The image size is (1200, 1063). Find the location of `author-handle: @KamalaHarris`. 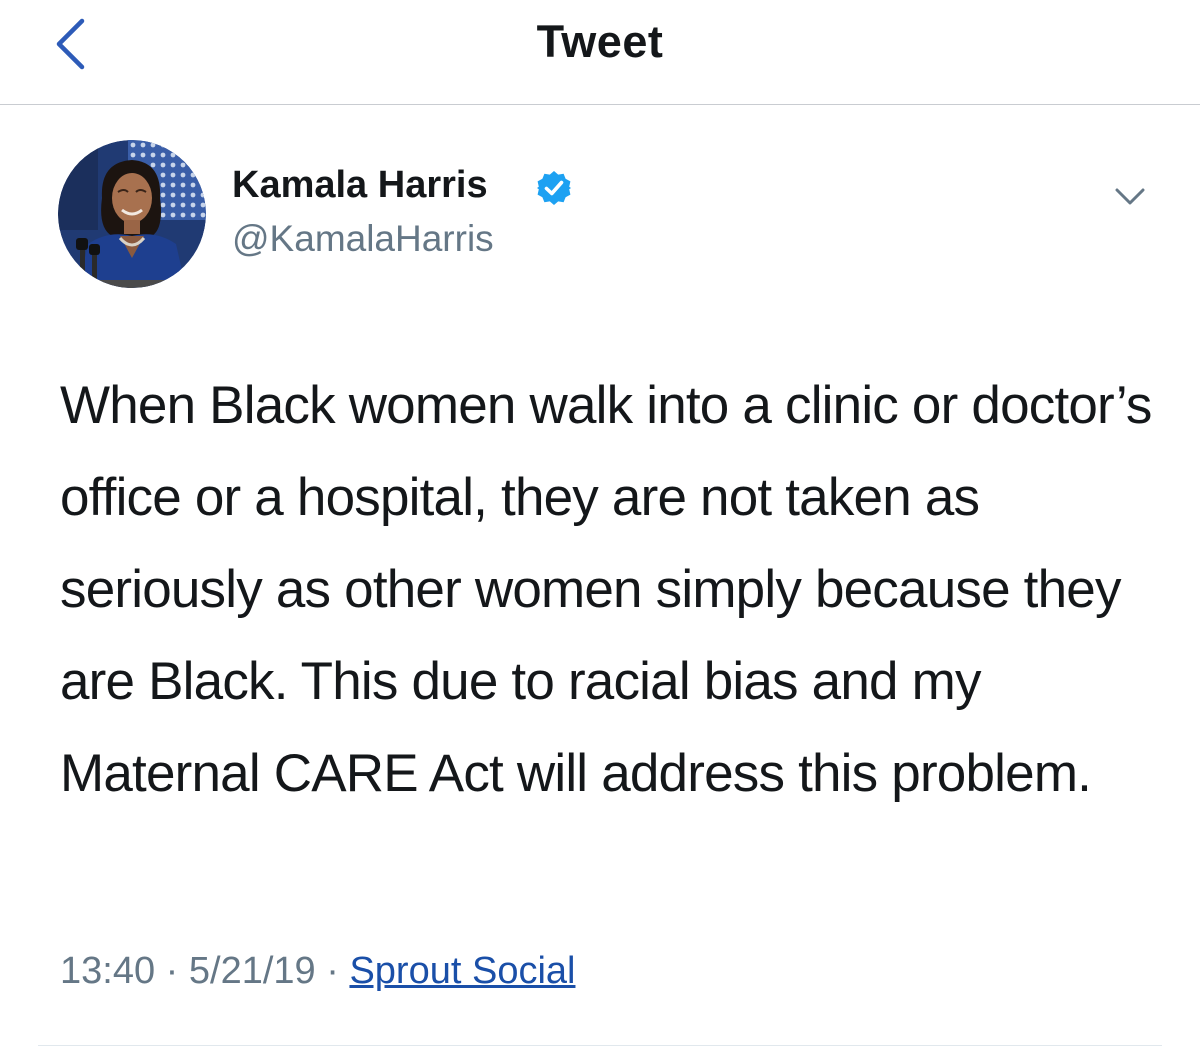

author-handle: @KamalaHarris is located at coordinates (363, 239).